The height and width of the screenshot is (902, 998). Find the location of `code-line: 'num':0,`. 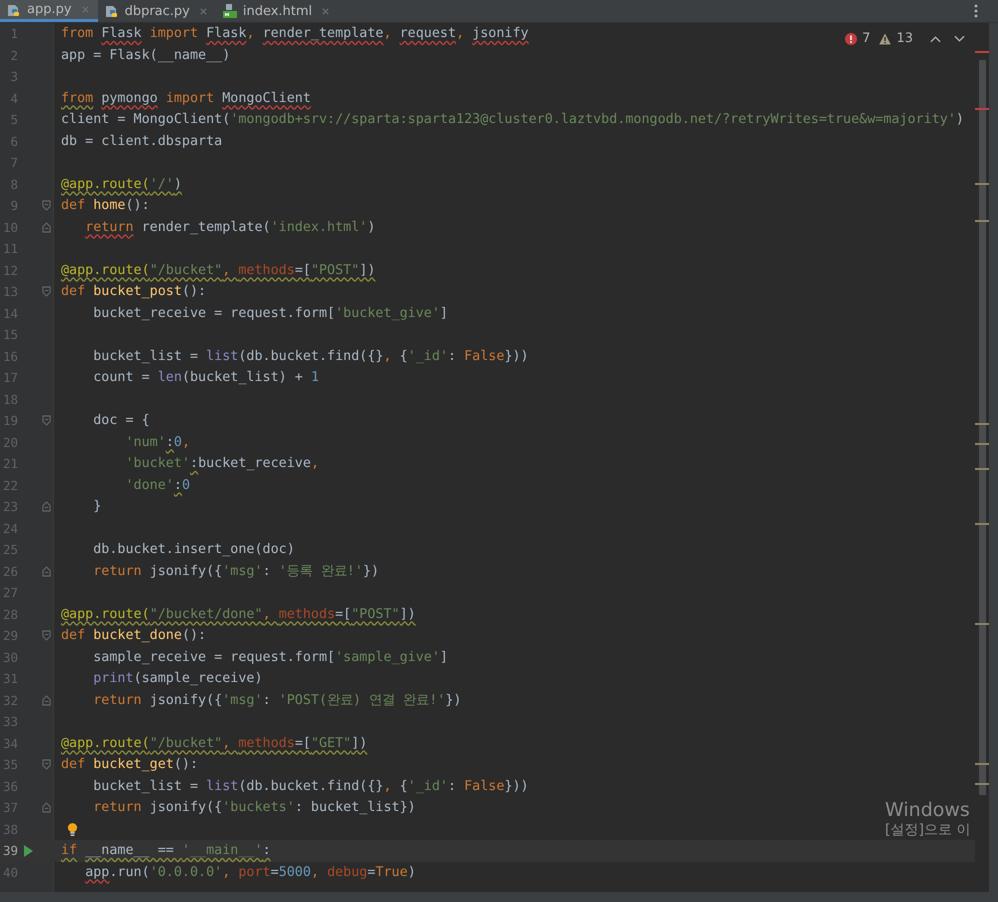

code-line: 'num':0, is located at coordinates (157, 442).